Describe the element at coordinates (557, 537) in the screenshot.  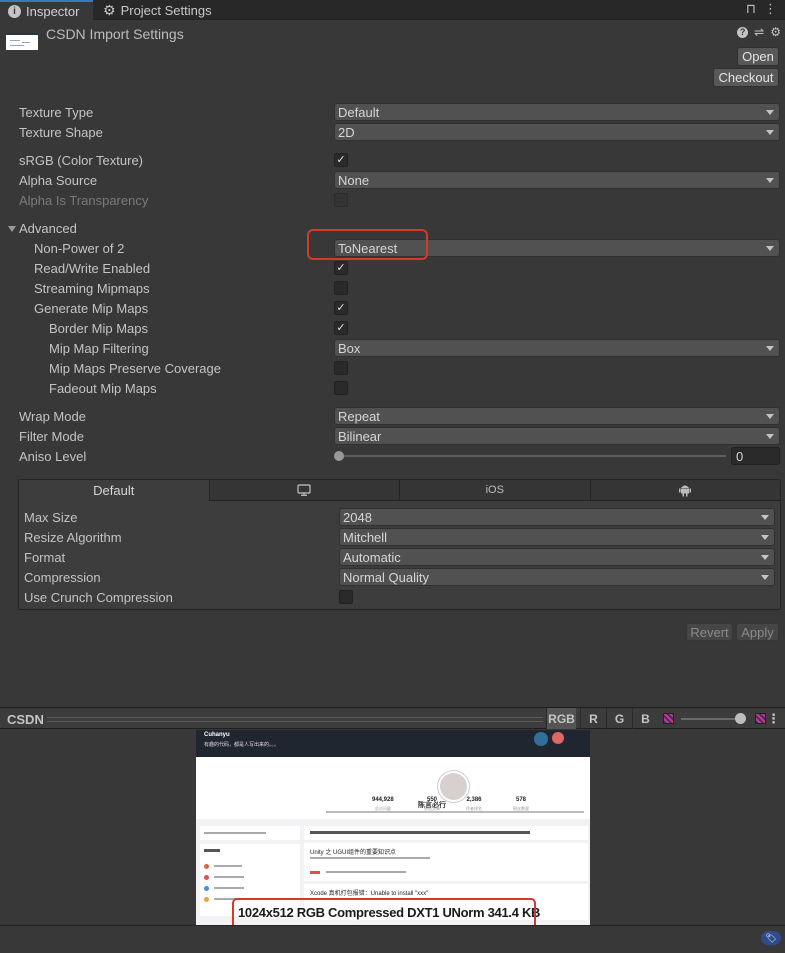
I see `resize-algorithm-dropdown: Mitchell` at that location.